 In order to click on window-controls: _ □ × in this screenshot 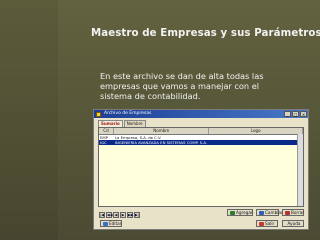, I will do `click(295, 114)`.